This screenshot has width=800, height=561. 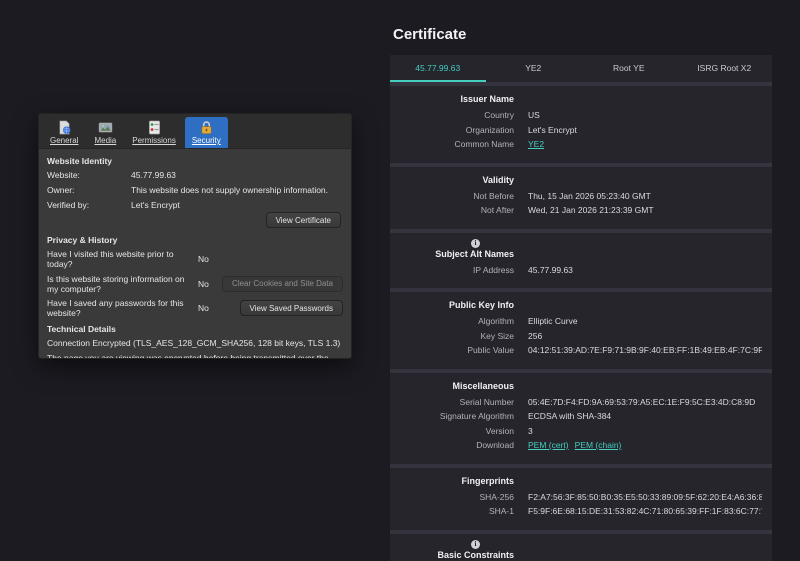 I want to click on visited-answer: No, so click(x=203, y=259).